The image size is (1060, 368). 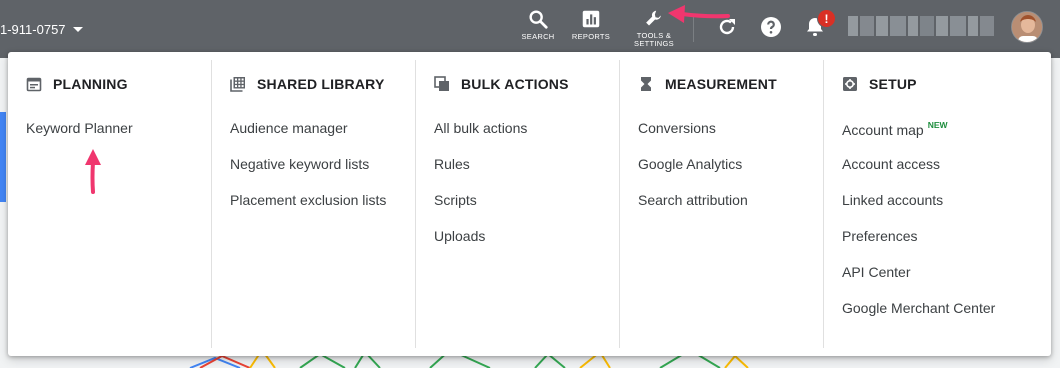 What do you see at coordinates (591, 36) in the screenshot?
I see `reports-button-label: REPORTS` at bounding box center [591, 36].